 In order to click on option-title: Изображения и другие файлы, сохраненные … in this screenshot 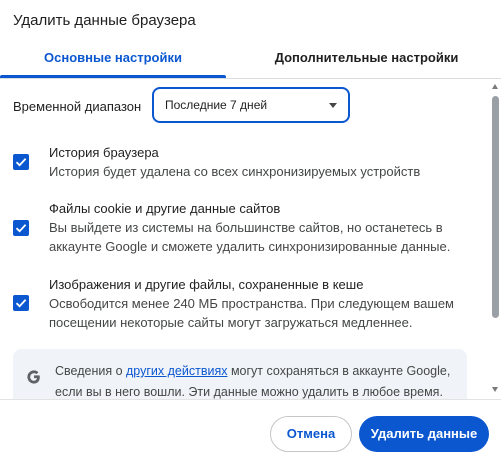, I will do `click(206, 284)`.